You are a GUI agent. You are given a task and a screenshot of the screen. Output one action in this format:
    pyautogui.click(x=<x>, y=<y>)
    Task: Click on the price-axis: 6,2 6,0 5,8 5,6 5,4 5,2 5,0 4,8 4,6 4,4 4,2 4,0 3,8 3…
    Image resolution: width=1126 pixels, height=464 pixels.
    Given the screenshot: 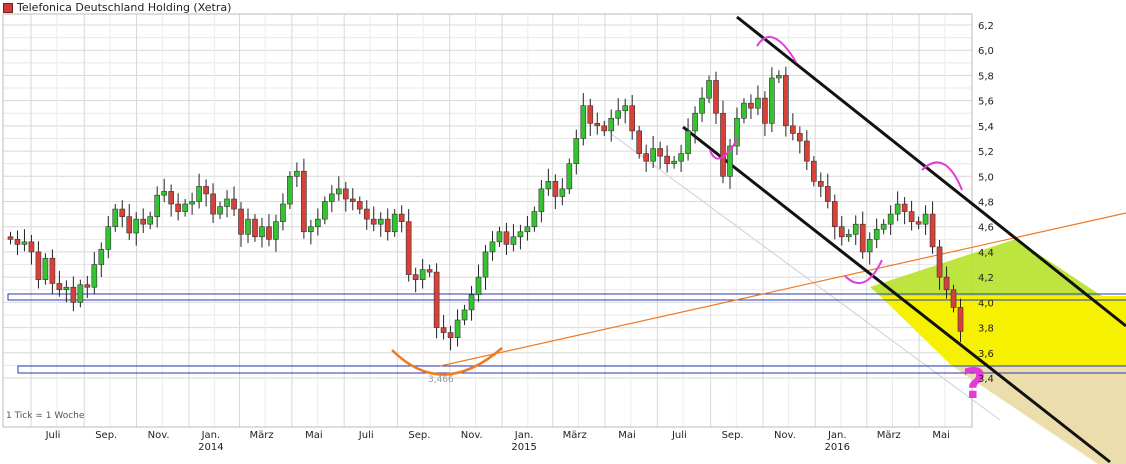 What is the action you would take?
    pyautogui.click(x=986, y=203)
    